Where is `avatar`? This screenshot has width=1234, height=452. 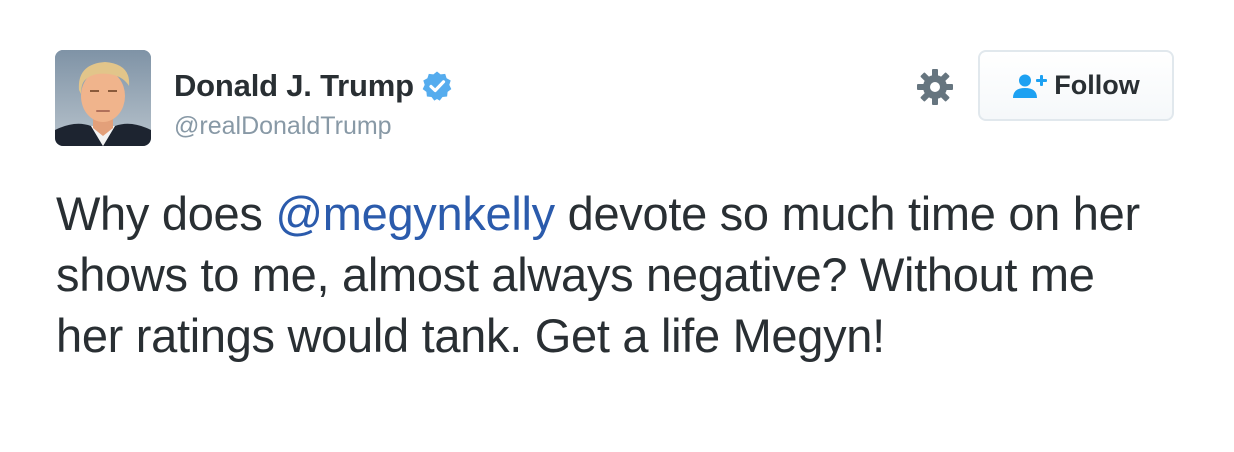 avatar is located at coordinates (103, 98).